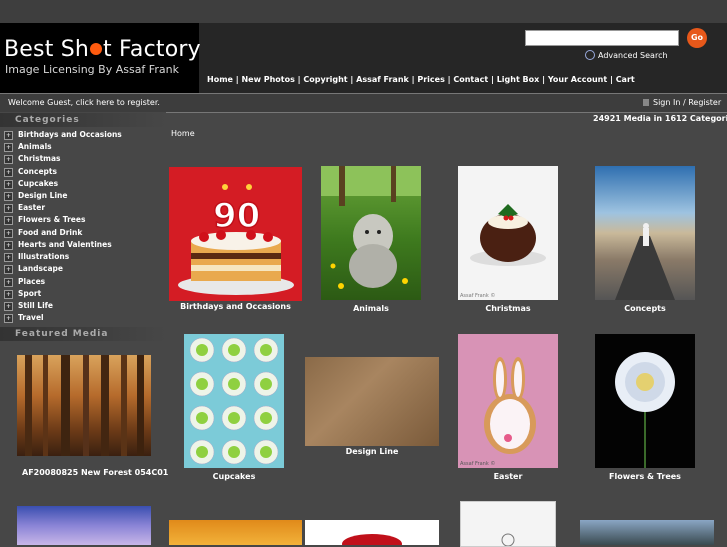 This screenshot has height=547, width=727. Describe the element at coordinates (267, 79) in the screenshot. I see `nav-new-photos: New Photos` at that location.